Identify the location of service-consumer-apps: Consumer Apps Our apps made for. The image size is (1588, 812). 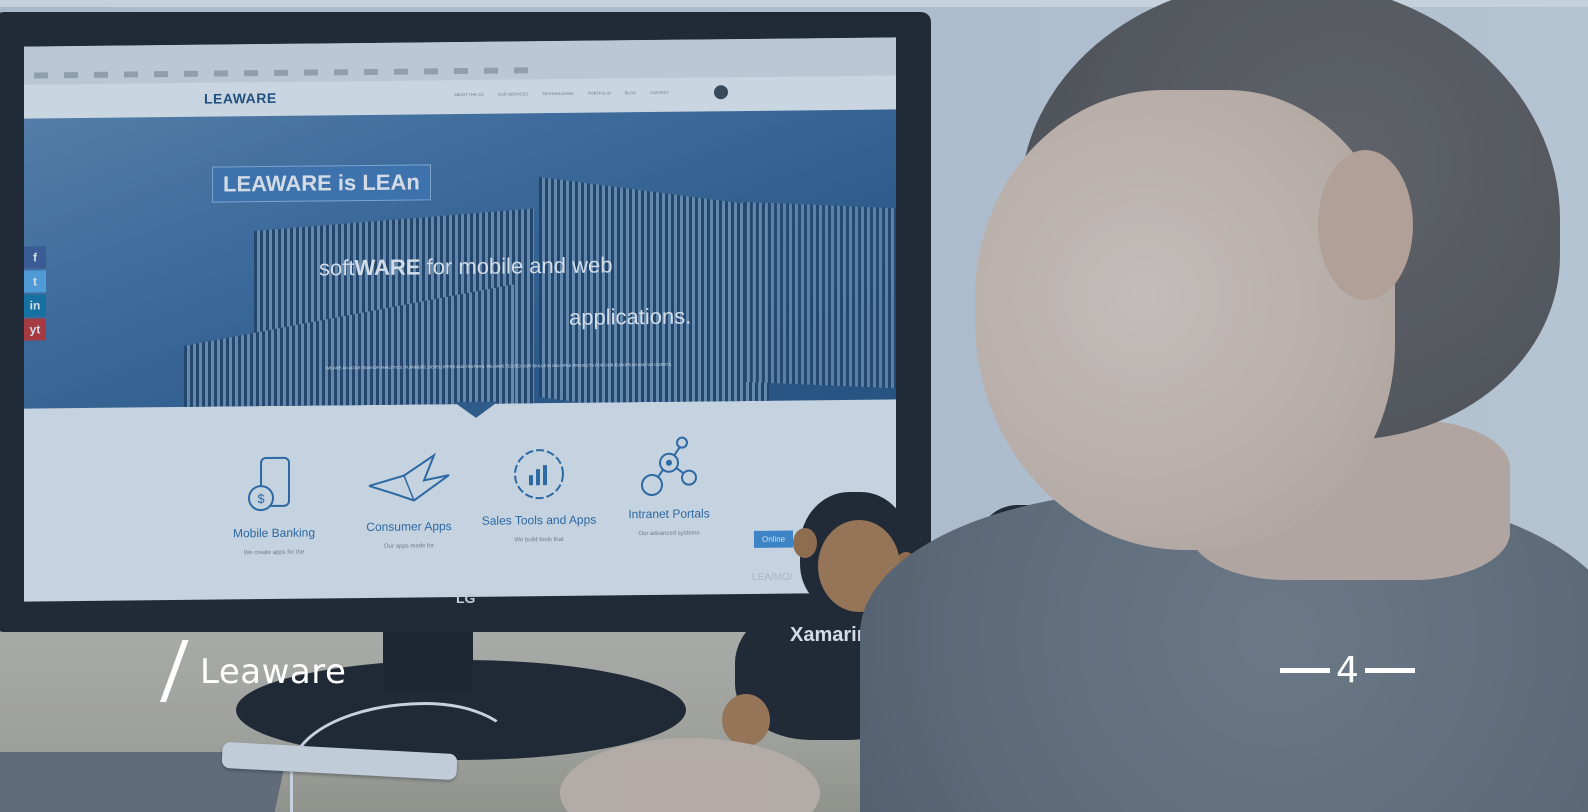
(409, 497).